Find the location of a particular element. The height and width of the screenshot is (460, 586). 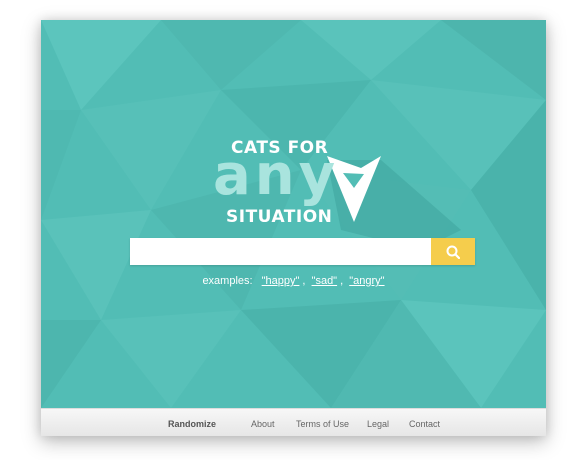

examples-line: examples: "happy", "sad", "angry" is located at coordinates (293, 281).